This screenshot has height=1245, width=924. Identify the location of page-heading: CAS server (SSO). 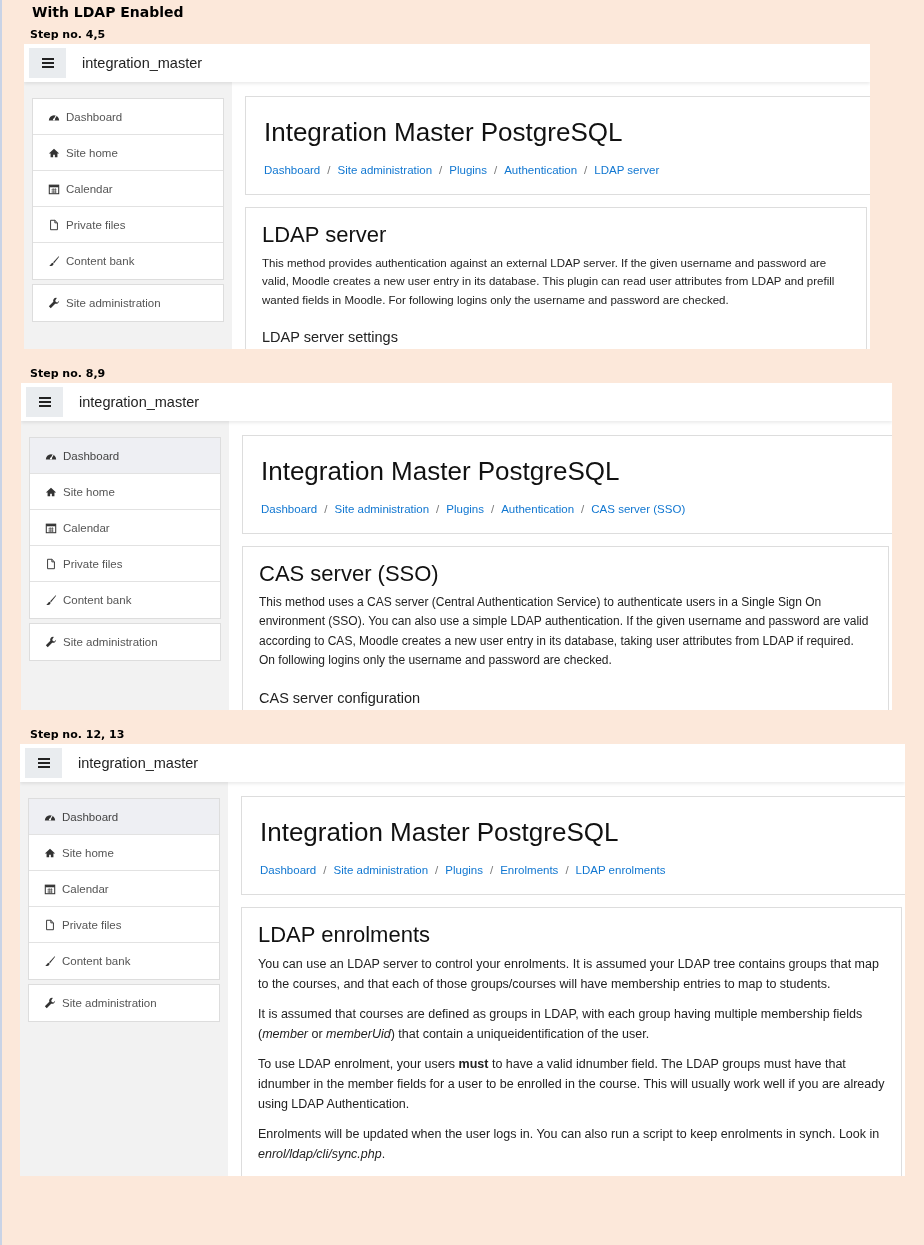
(349, 574).